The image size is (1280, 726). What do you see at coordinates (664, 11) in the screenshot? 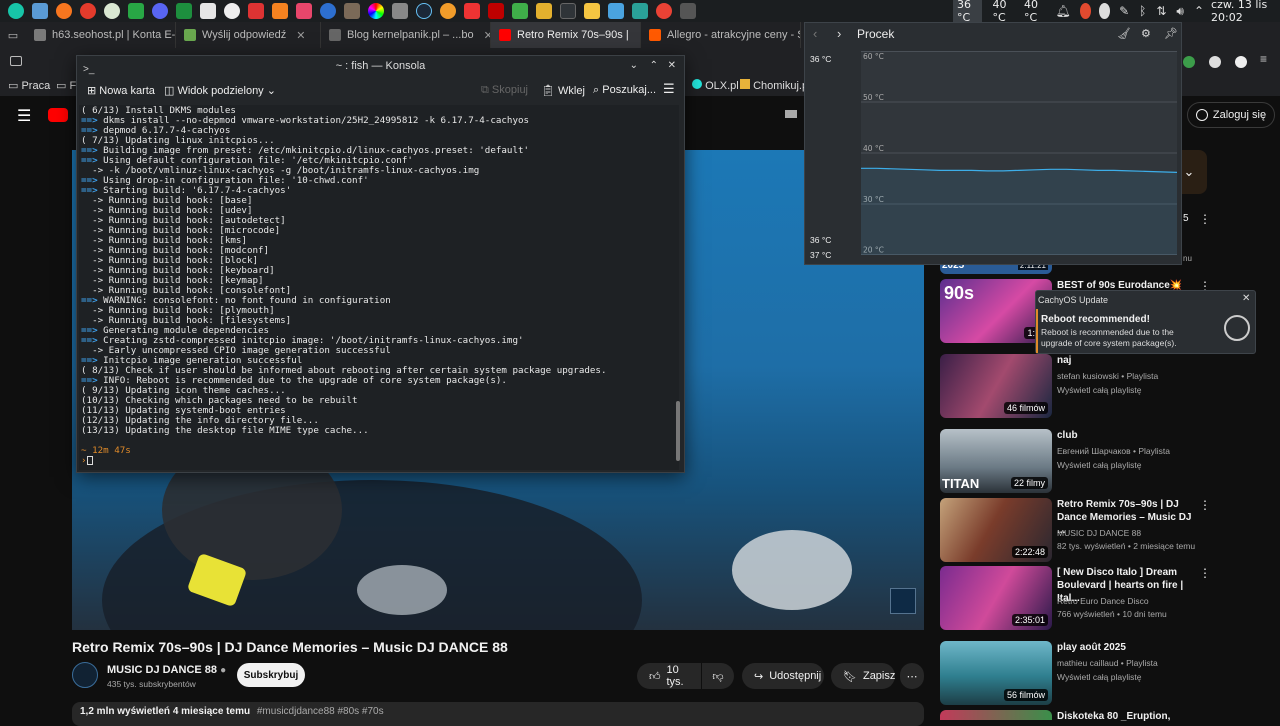
I see `app-icon-chrome` at bounding box center [664, 11].